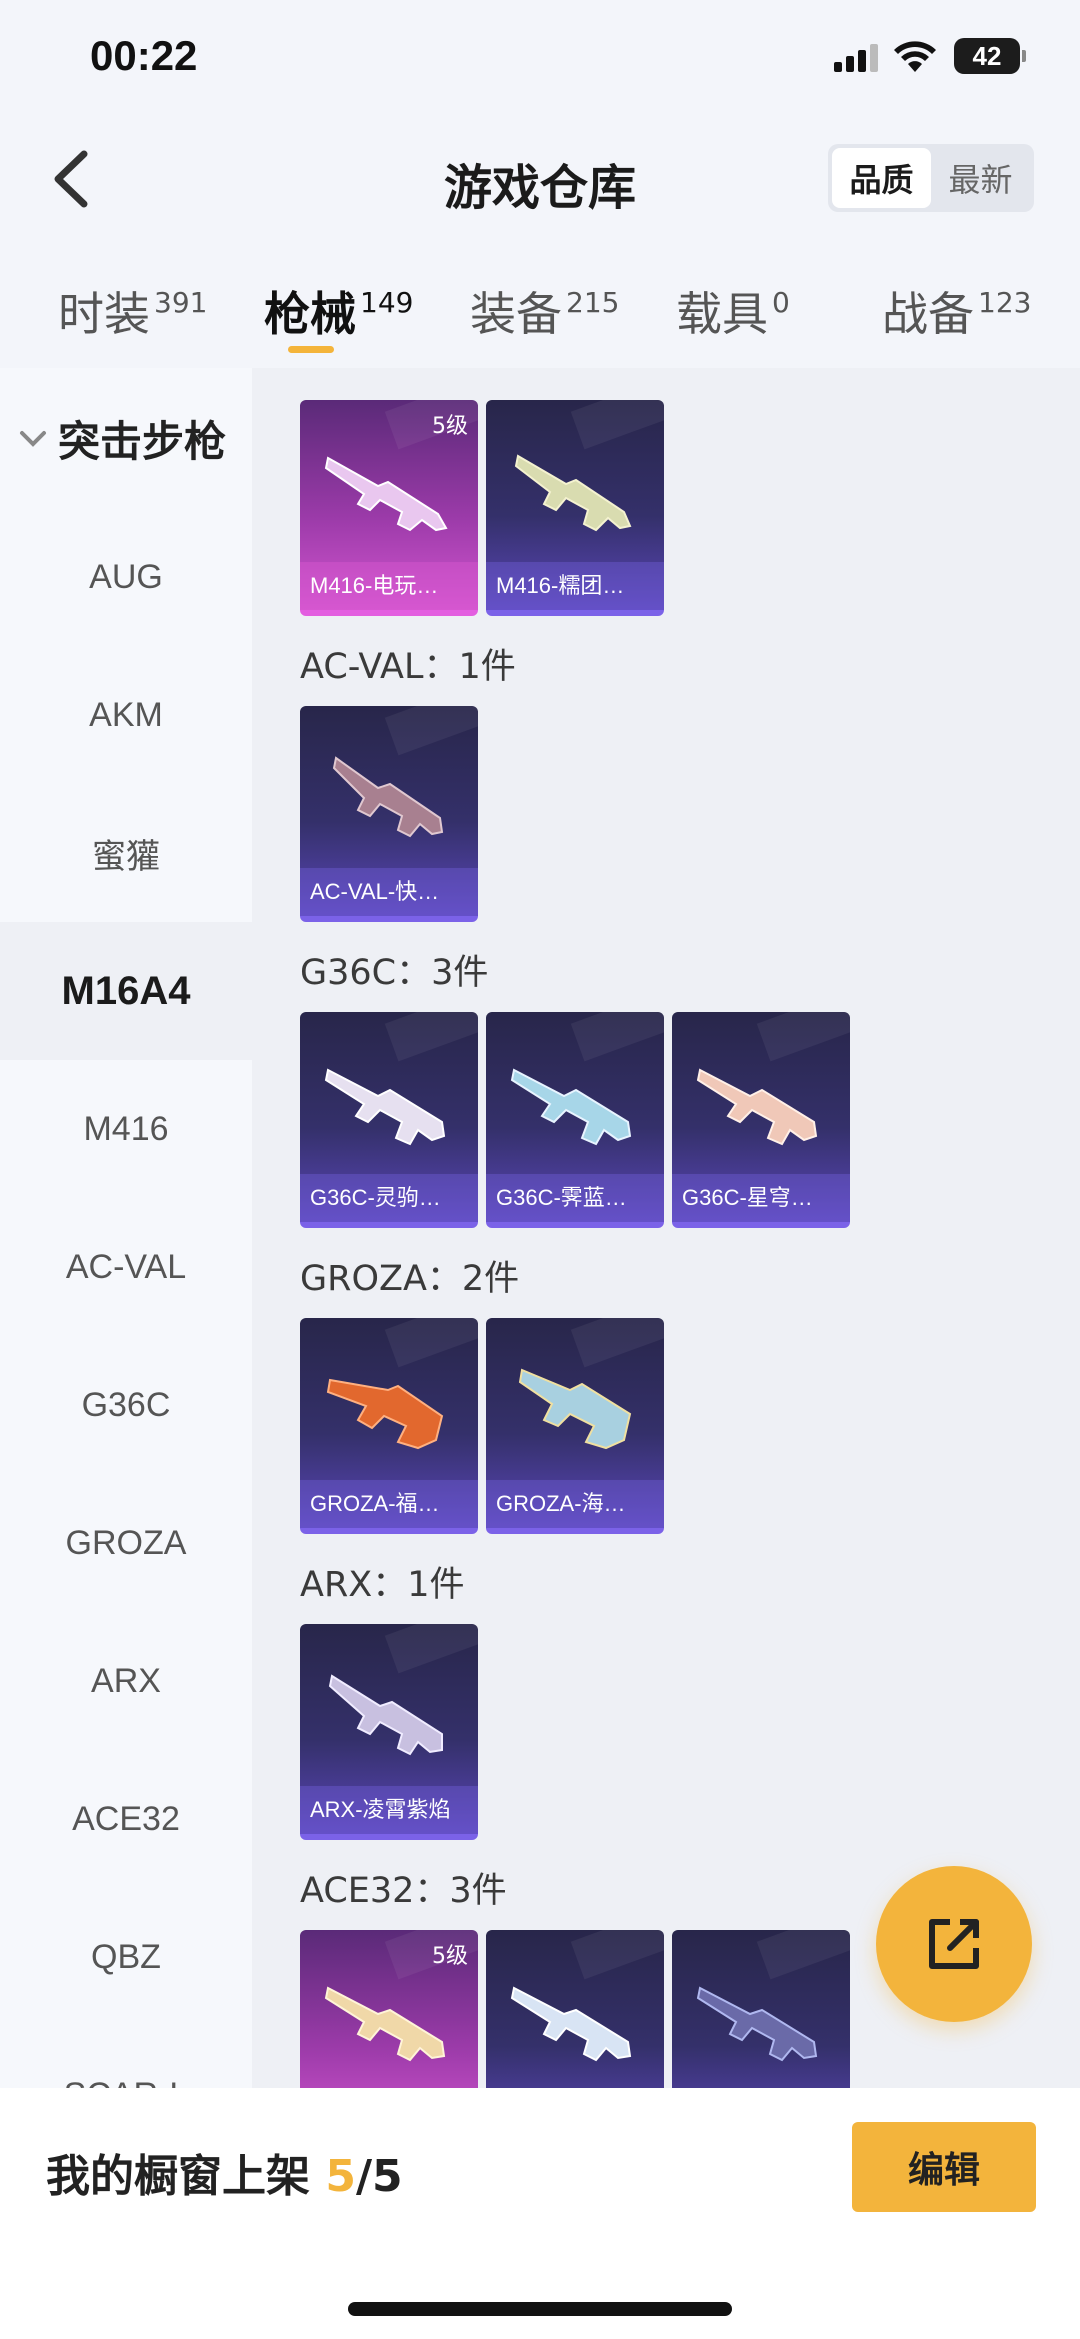 The height and width of the screenshot is (2339, 1080). Describe the element at coordinates (915, 56) in the screenshot. I see `wifi-icon` at that location.